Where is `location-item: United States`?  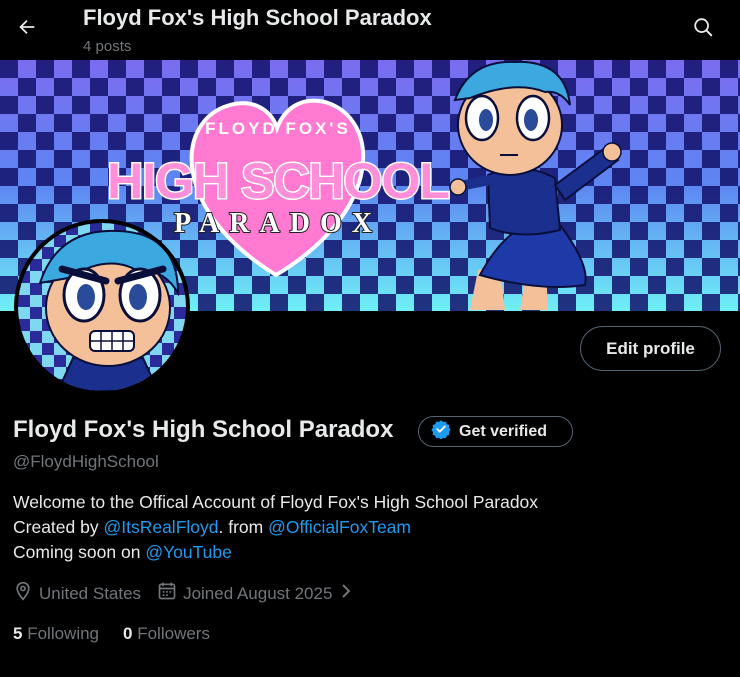
location-item: United States is located at coordinates (77, 593).